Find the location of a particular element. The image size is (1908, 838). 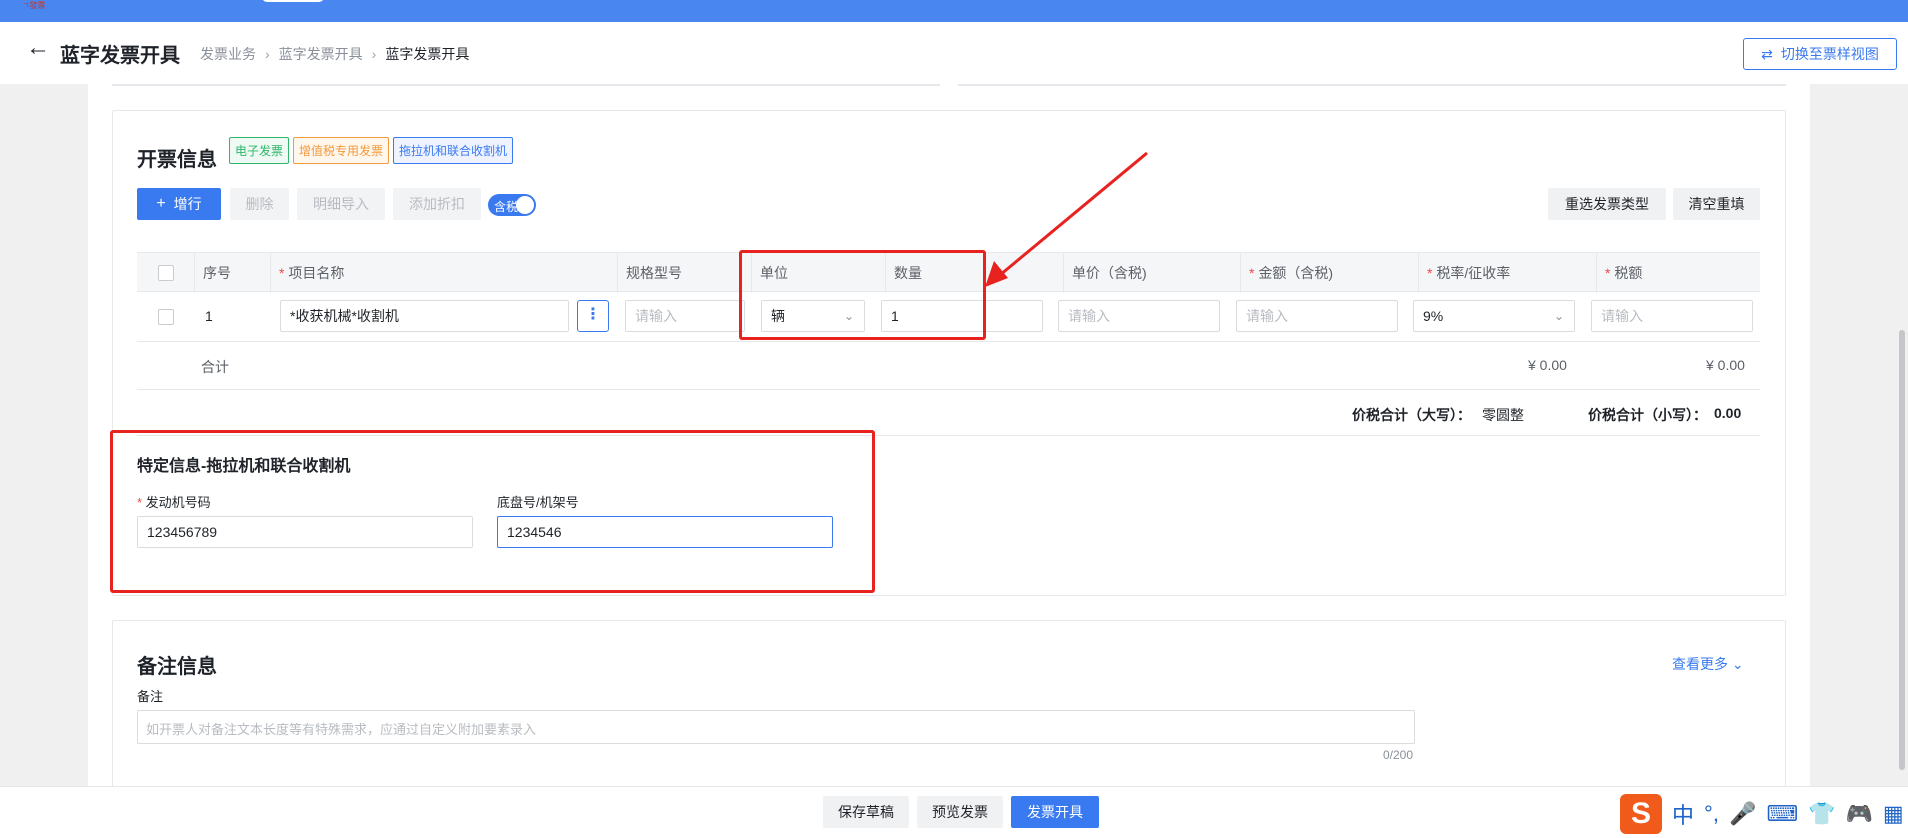

sum-row: 合计 is located at coordinates (948, 366).